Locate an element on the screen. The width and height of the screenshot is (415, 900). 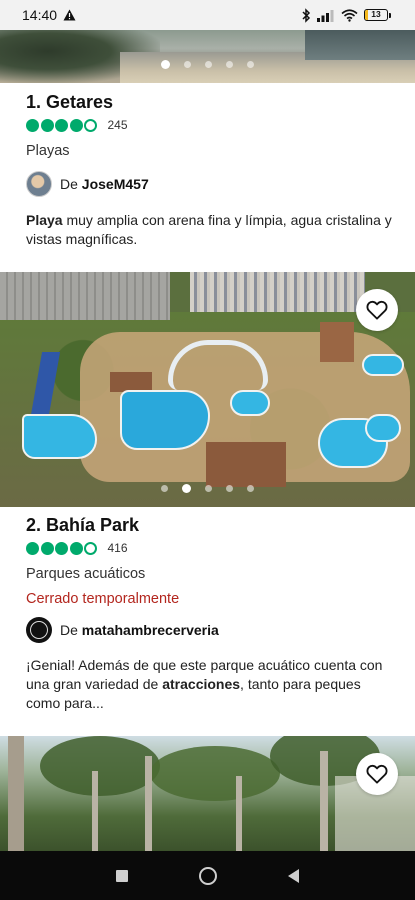
card-1-review-count: 245 is located at coordinates (117, 125).